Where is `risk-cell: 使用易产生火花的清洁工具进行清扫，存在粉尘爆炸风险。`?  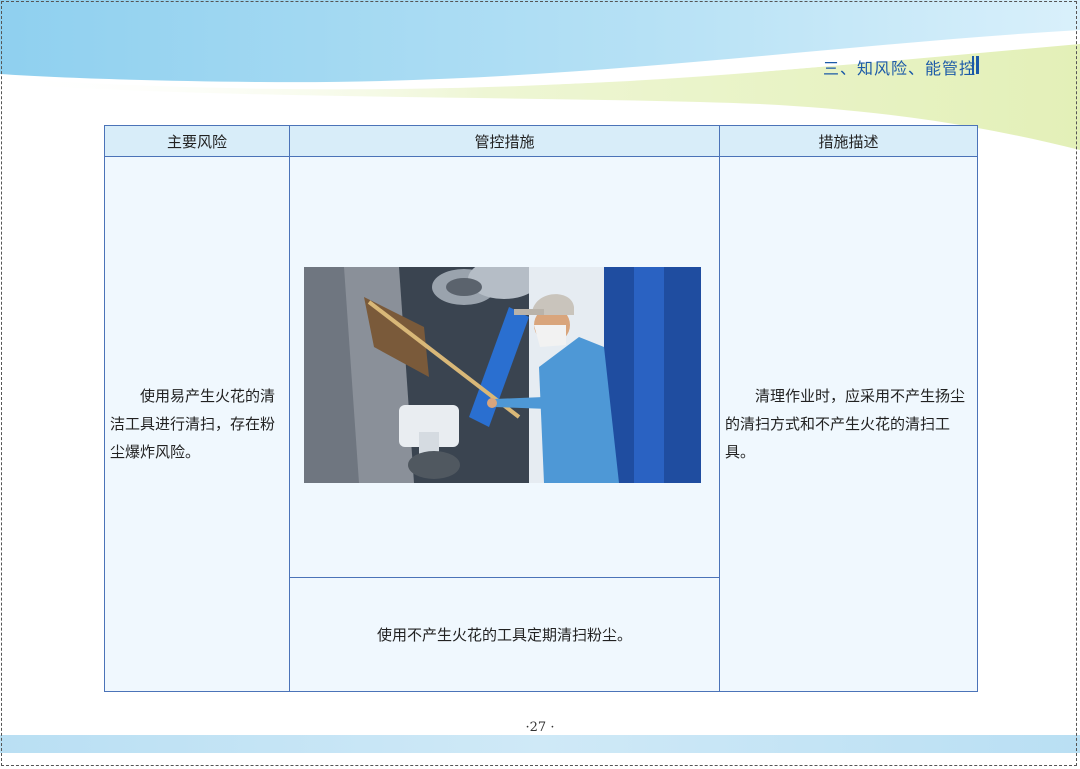 risk-cell: 使用易产生火花的清洁工具进行清扫，存在粉尘爆炸风险。 is located at coordinates (197, 424).